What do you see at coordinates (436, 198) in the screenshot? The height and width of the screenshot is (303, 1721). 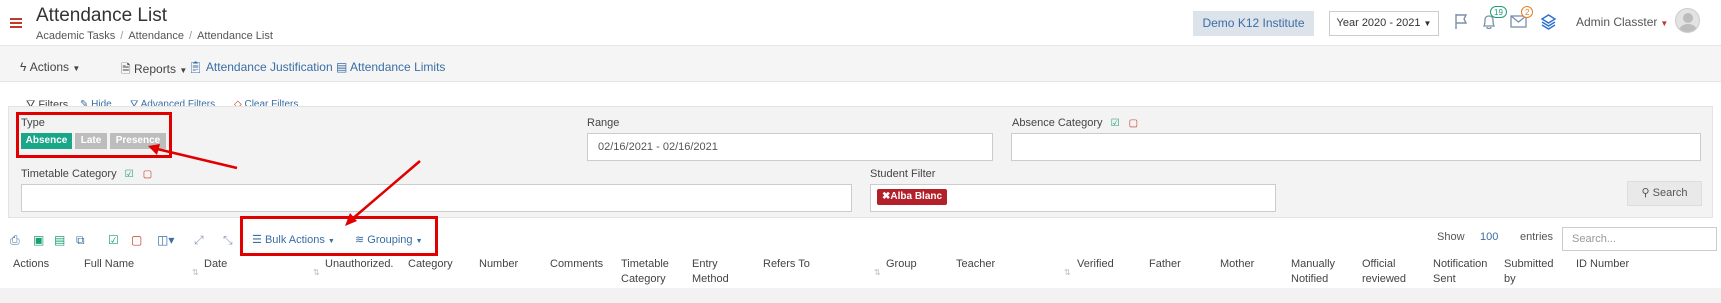 I see `timetable-category-input` at bounding box center [436, 198].